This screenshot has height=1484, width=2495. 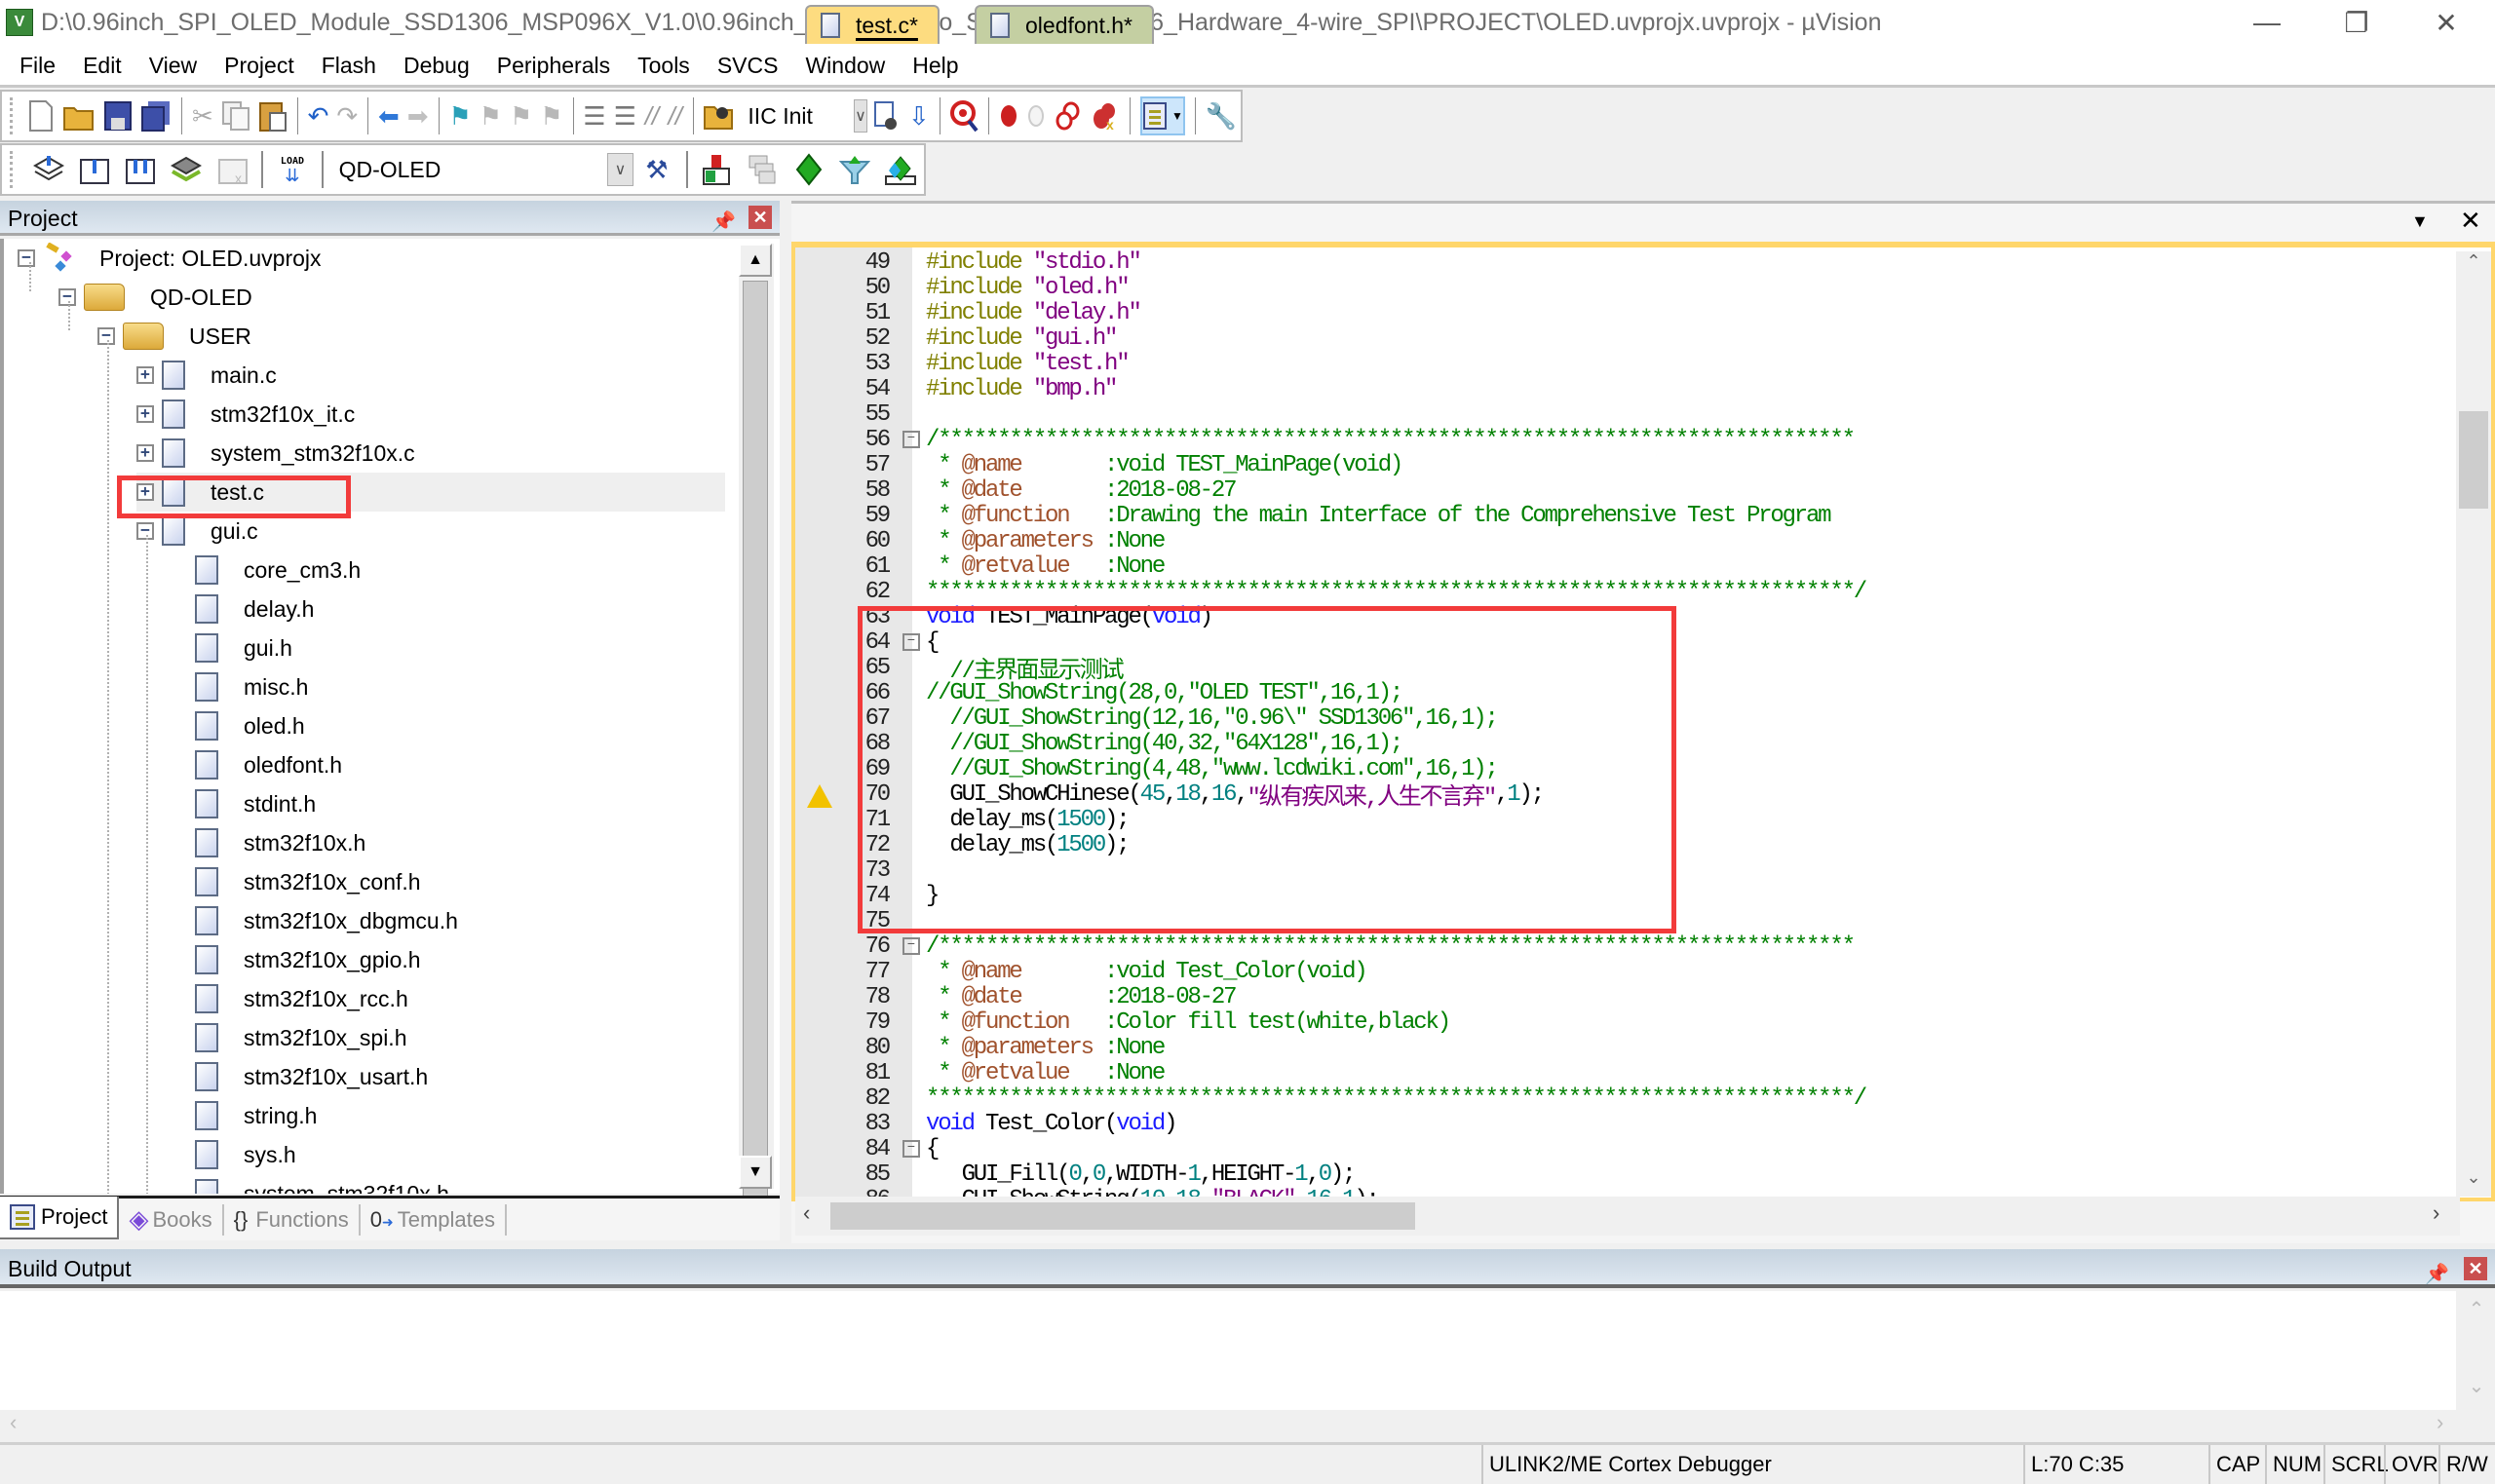 I want to click on target-select-value: QD-OLED, so click(x=468, y=170).